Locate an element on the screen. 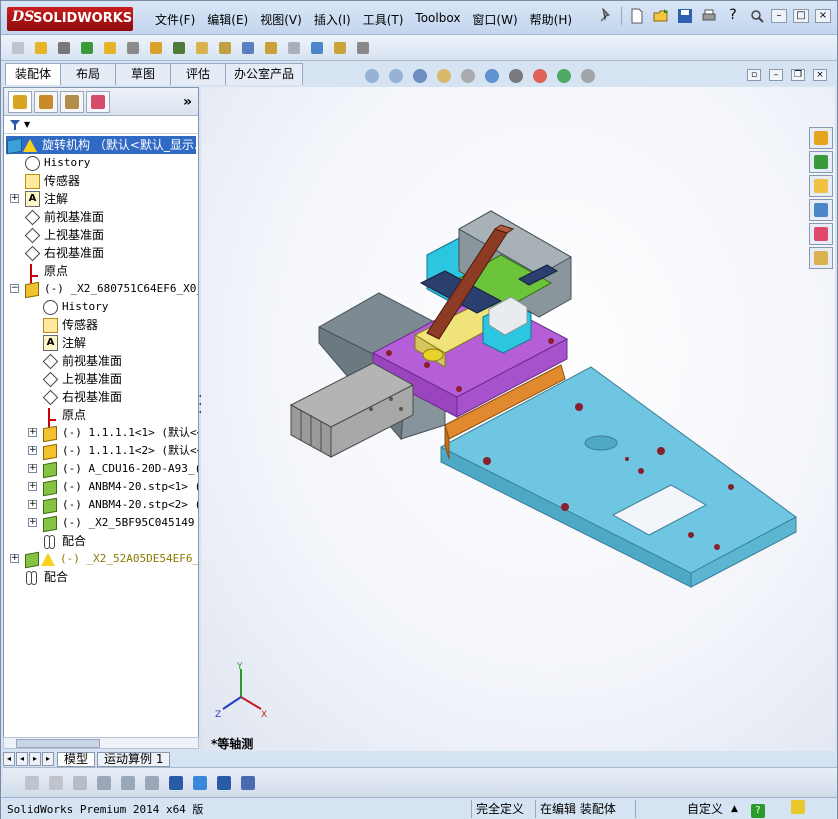 Image resolution: width=838 pixels, height=819 pixels. tree-item-origin: 原点 is located at coordinates (46, 271).